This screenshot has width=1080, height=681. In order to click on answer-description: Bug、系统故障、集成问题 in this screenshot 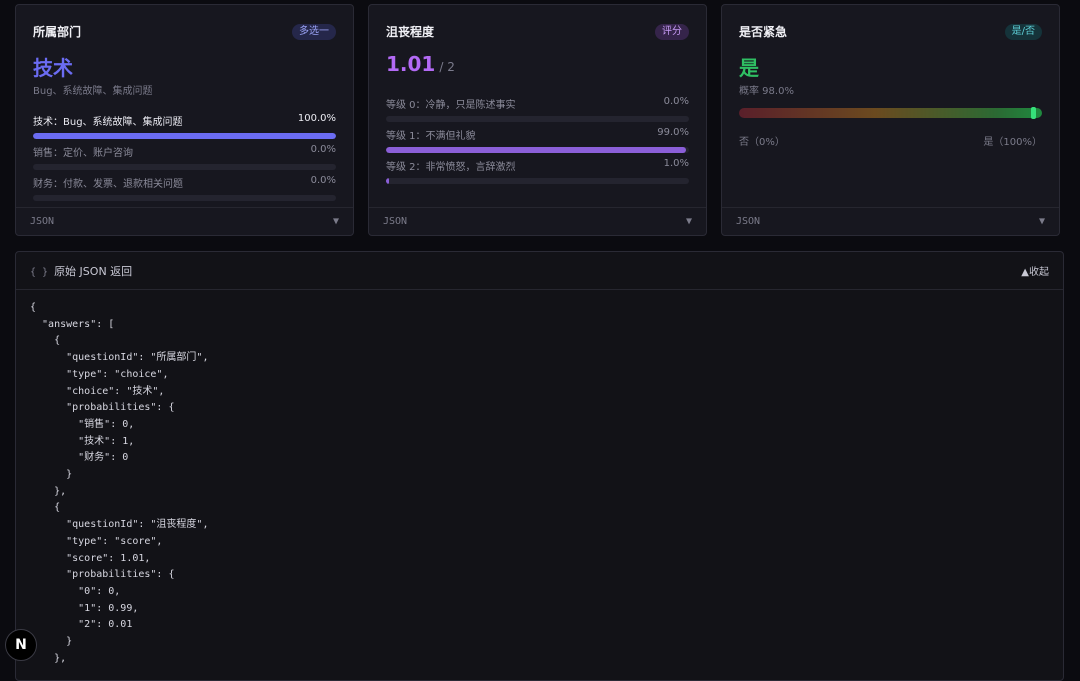, I will do `click(93, 91)`.